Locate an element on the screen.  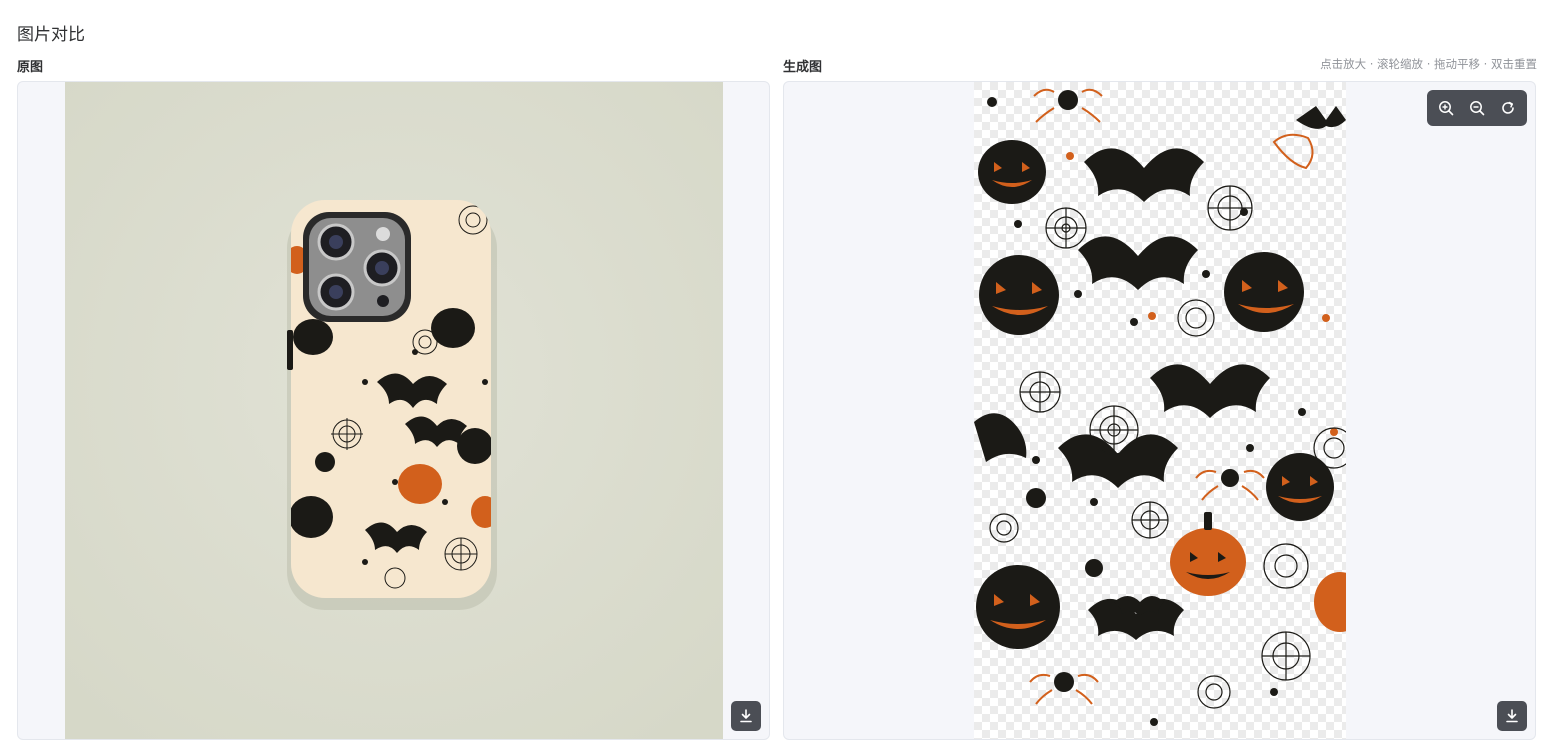
download-generated-button is located at coordinates (1512, 716).